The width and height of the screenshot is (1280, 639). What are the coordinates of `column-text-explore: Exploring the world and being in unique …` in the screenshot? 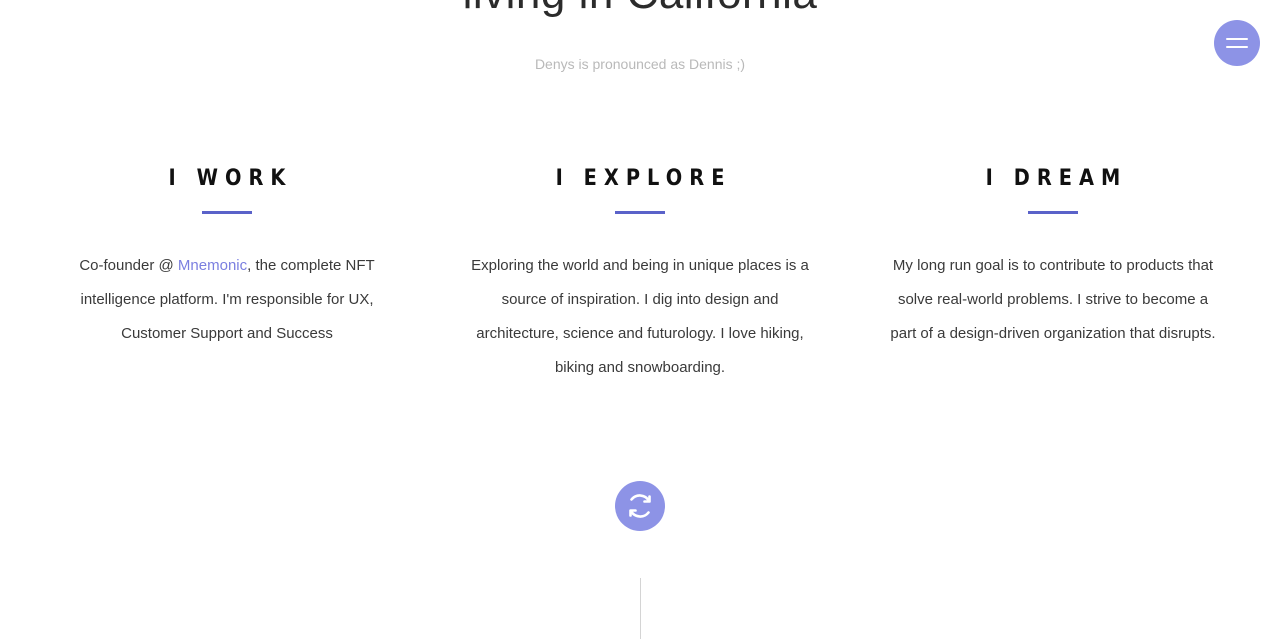 It's located at (640, 316).